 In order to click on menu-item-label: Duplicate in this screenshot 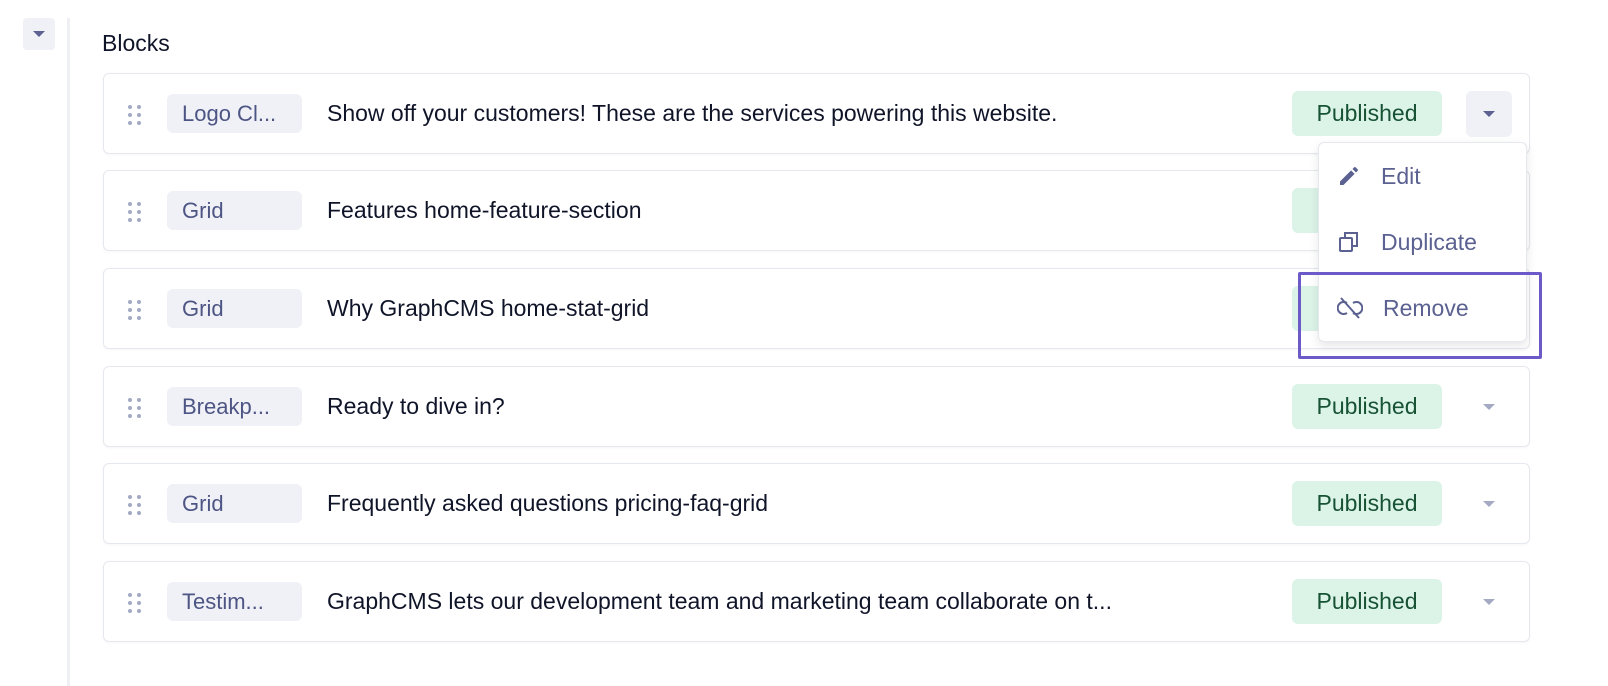, I will do `click(1429, 241)`.